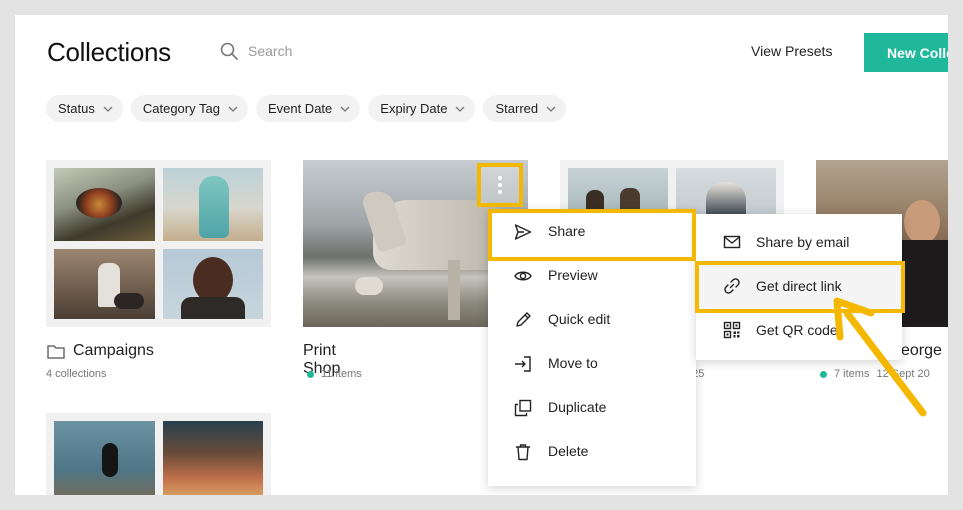  Describe the element at coordinates (803, 242) in the screenshot. I see `submenu-item-label: Share by email` at that location.